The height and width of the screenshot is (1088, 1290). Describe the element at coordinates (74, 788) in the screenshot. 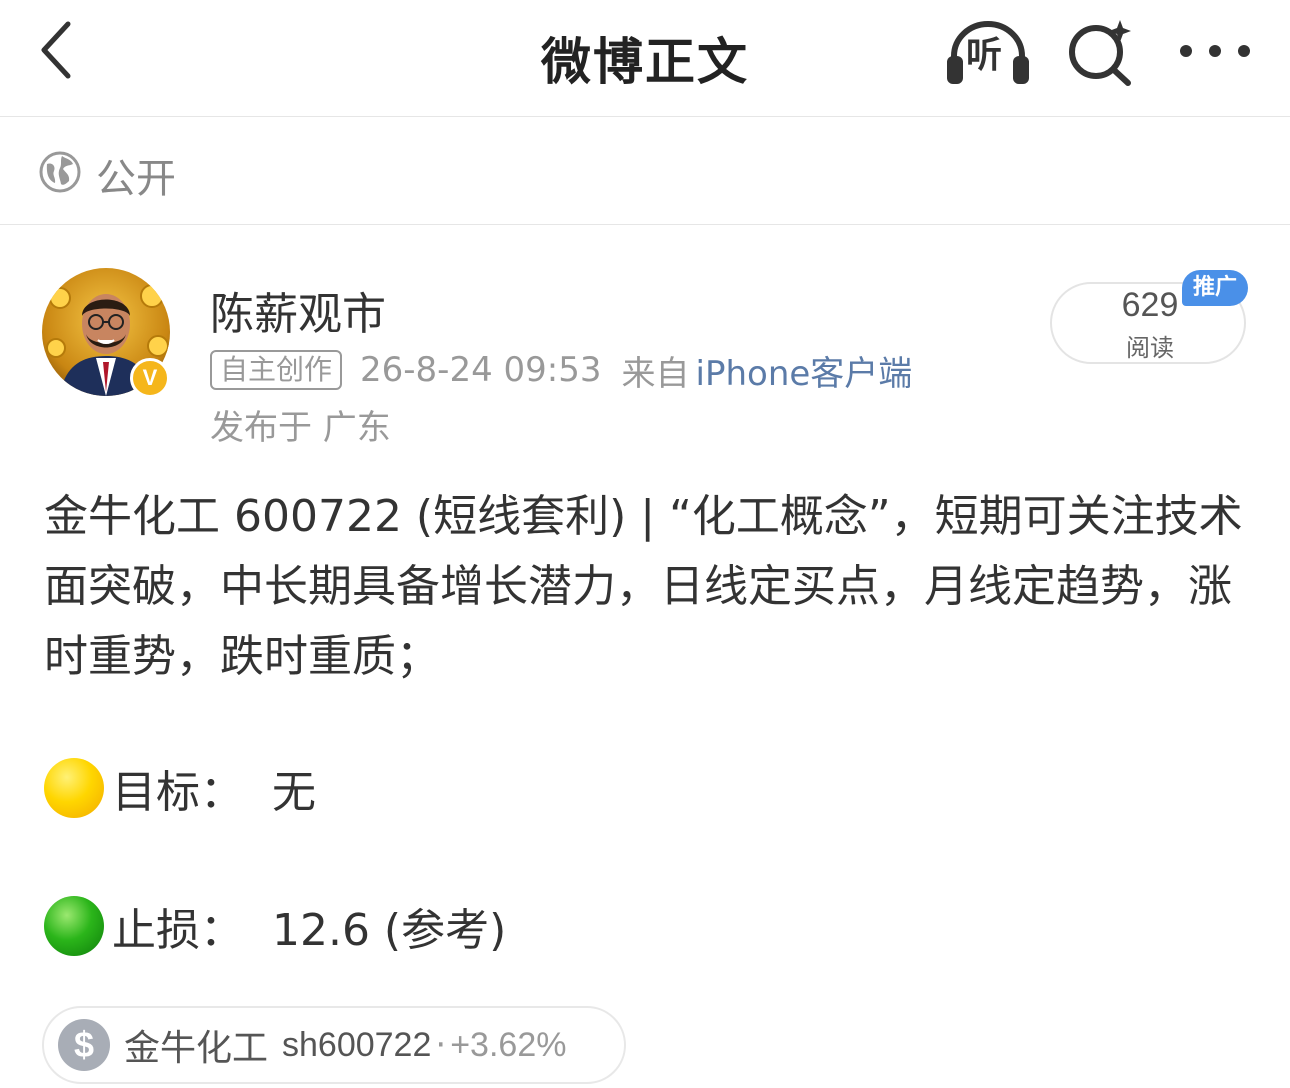

I see `yellow-circle-emoji` at that location.